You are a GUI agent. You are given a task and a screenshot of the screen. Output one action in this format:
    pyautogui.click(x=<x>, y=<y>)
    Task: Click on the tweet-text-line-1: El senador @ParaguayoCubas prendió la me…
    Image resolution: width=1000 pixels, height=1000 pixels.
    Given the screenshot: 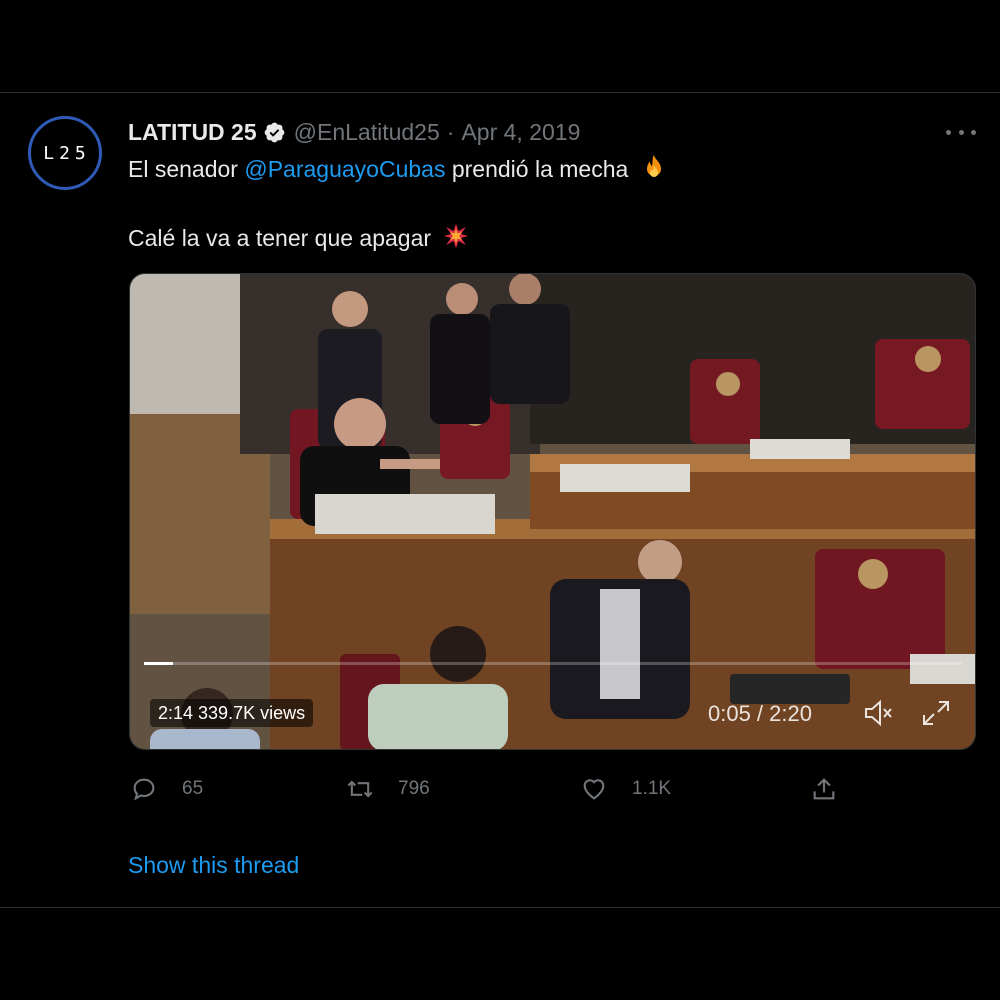 What is the action you would take?
    pyautogui.click(x=397, y=168)
    